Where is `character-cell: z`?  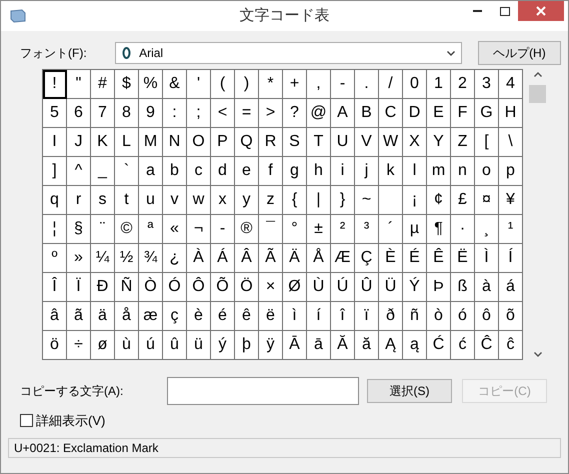 character-cell: z is located at coordinates (271, 200).